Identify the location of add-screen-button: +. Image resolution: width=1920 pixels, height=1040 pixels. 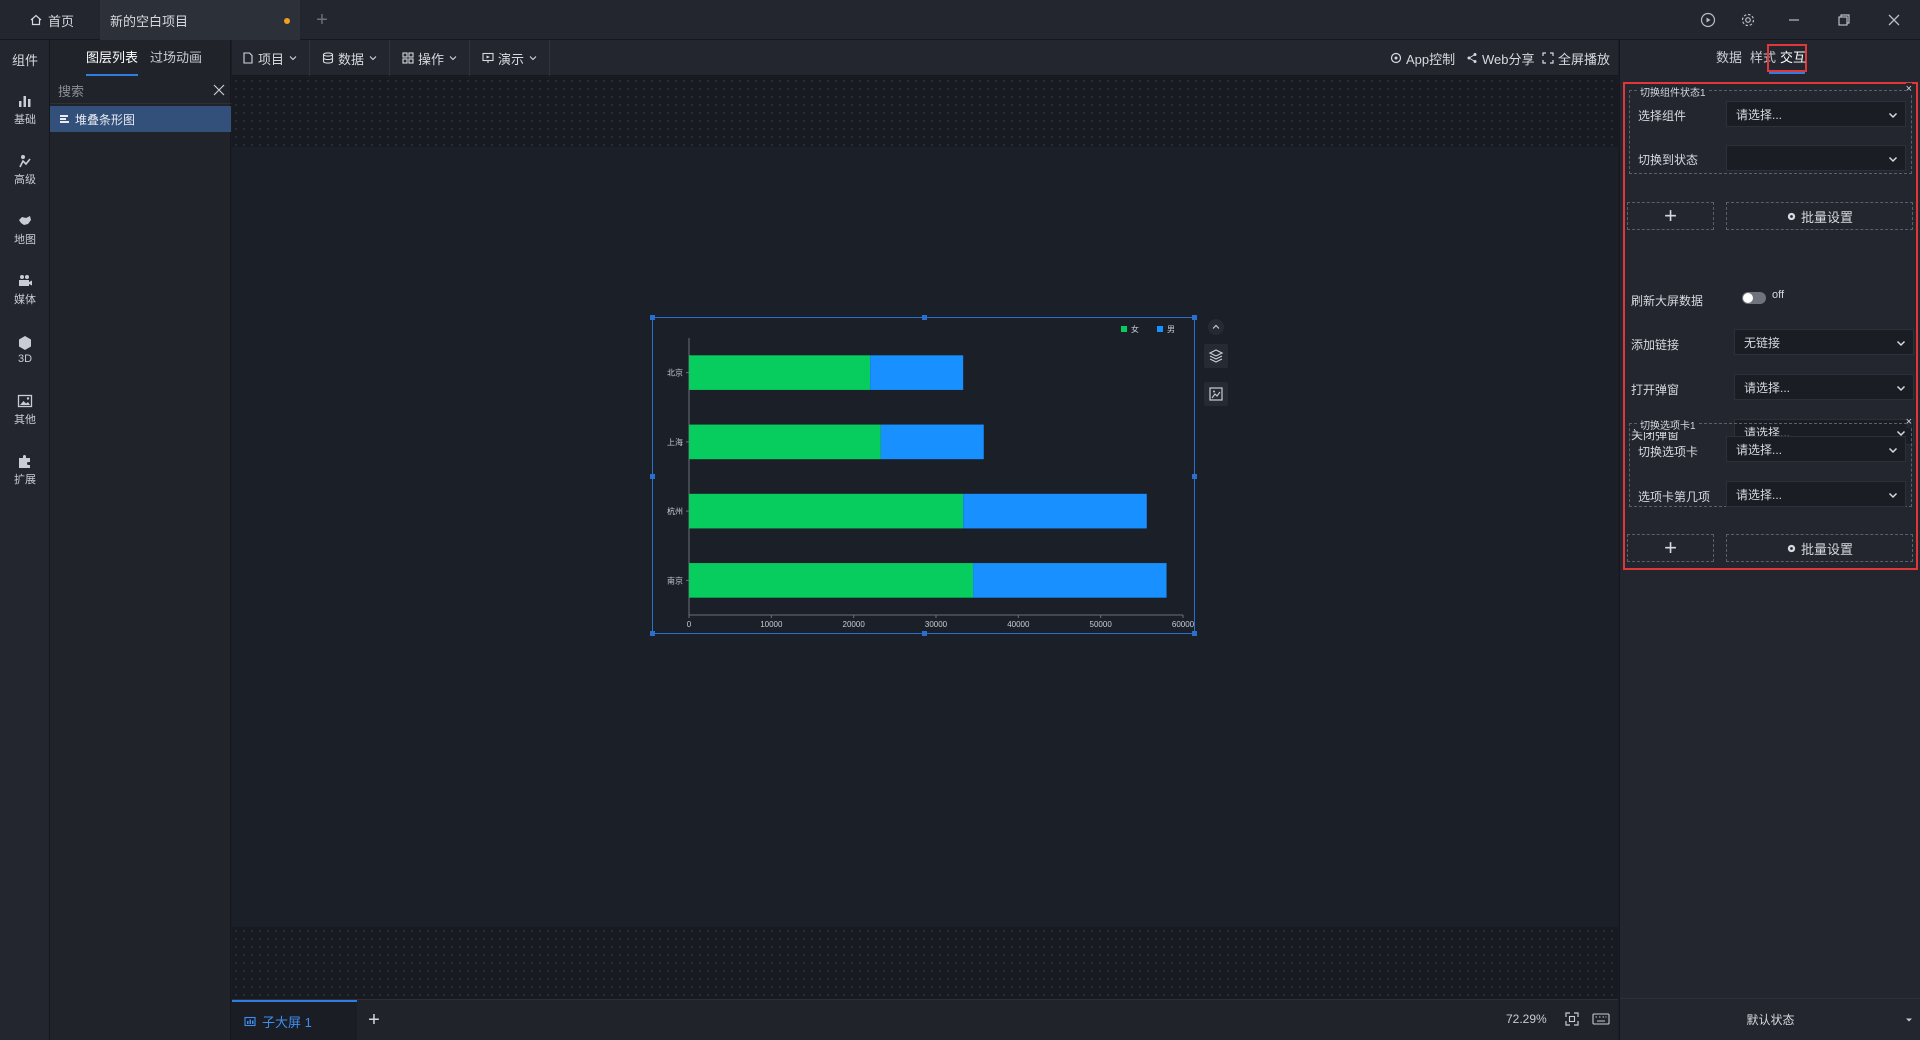
(374, 1020).